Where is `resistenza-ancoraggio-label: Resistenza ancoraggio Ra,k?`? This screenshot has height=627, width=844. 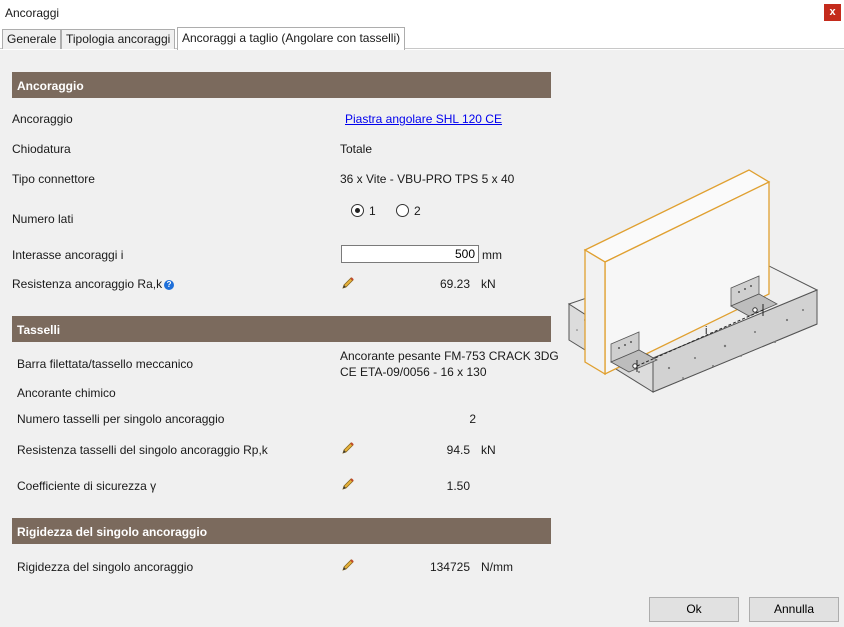 resistenza-ancoraggio-label: Resistenza ancoraggio Ra,k? is located at coordinates (93, 284).